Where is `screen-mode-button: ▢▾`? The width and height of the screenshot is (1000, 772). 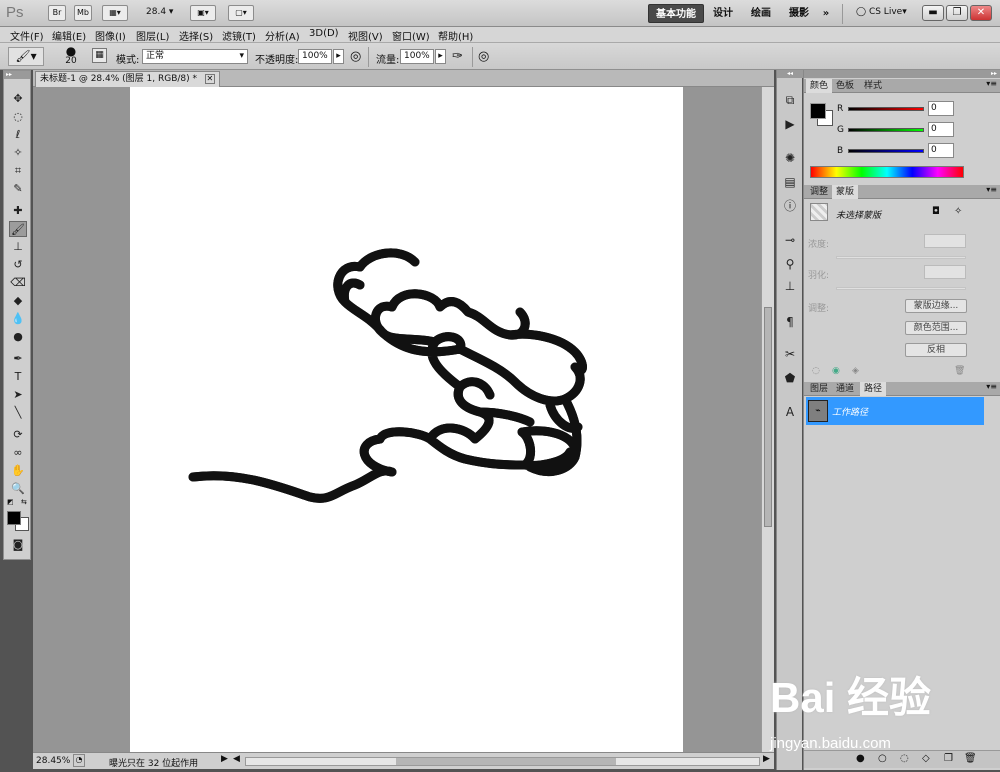
screen-mode-button: ▢▾ is located at coordinates (241, 13).